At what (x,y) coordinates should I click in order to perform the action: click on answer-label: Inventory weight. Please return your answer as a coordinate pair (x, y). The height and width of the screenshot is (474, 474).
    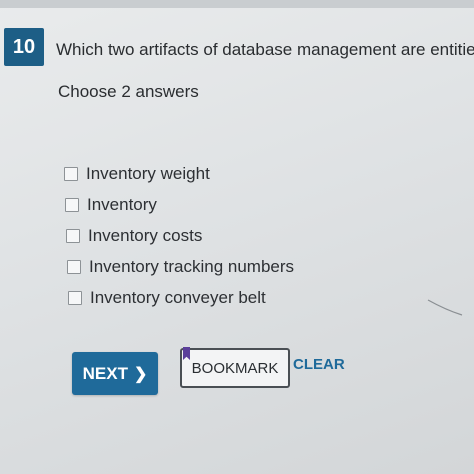
    Looking at the image, I should click on (148, 173).